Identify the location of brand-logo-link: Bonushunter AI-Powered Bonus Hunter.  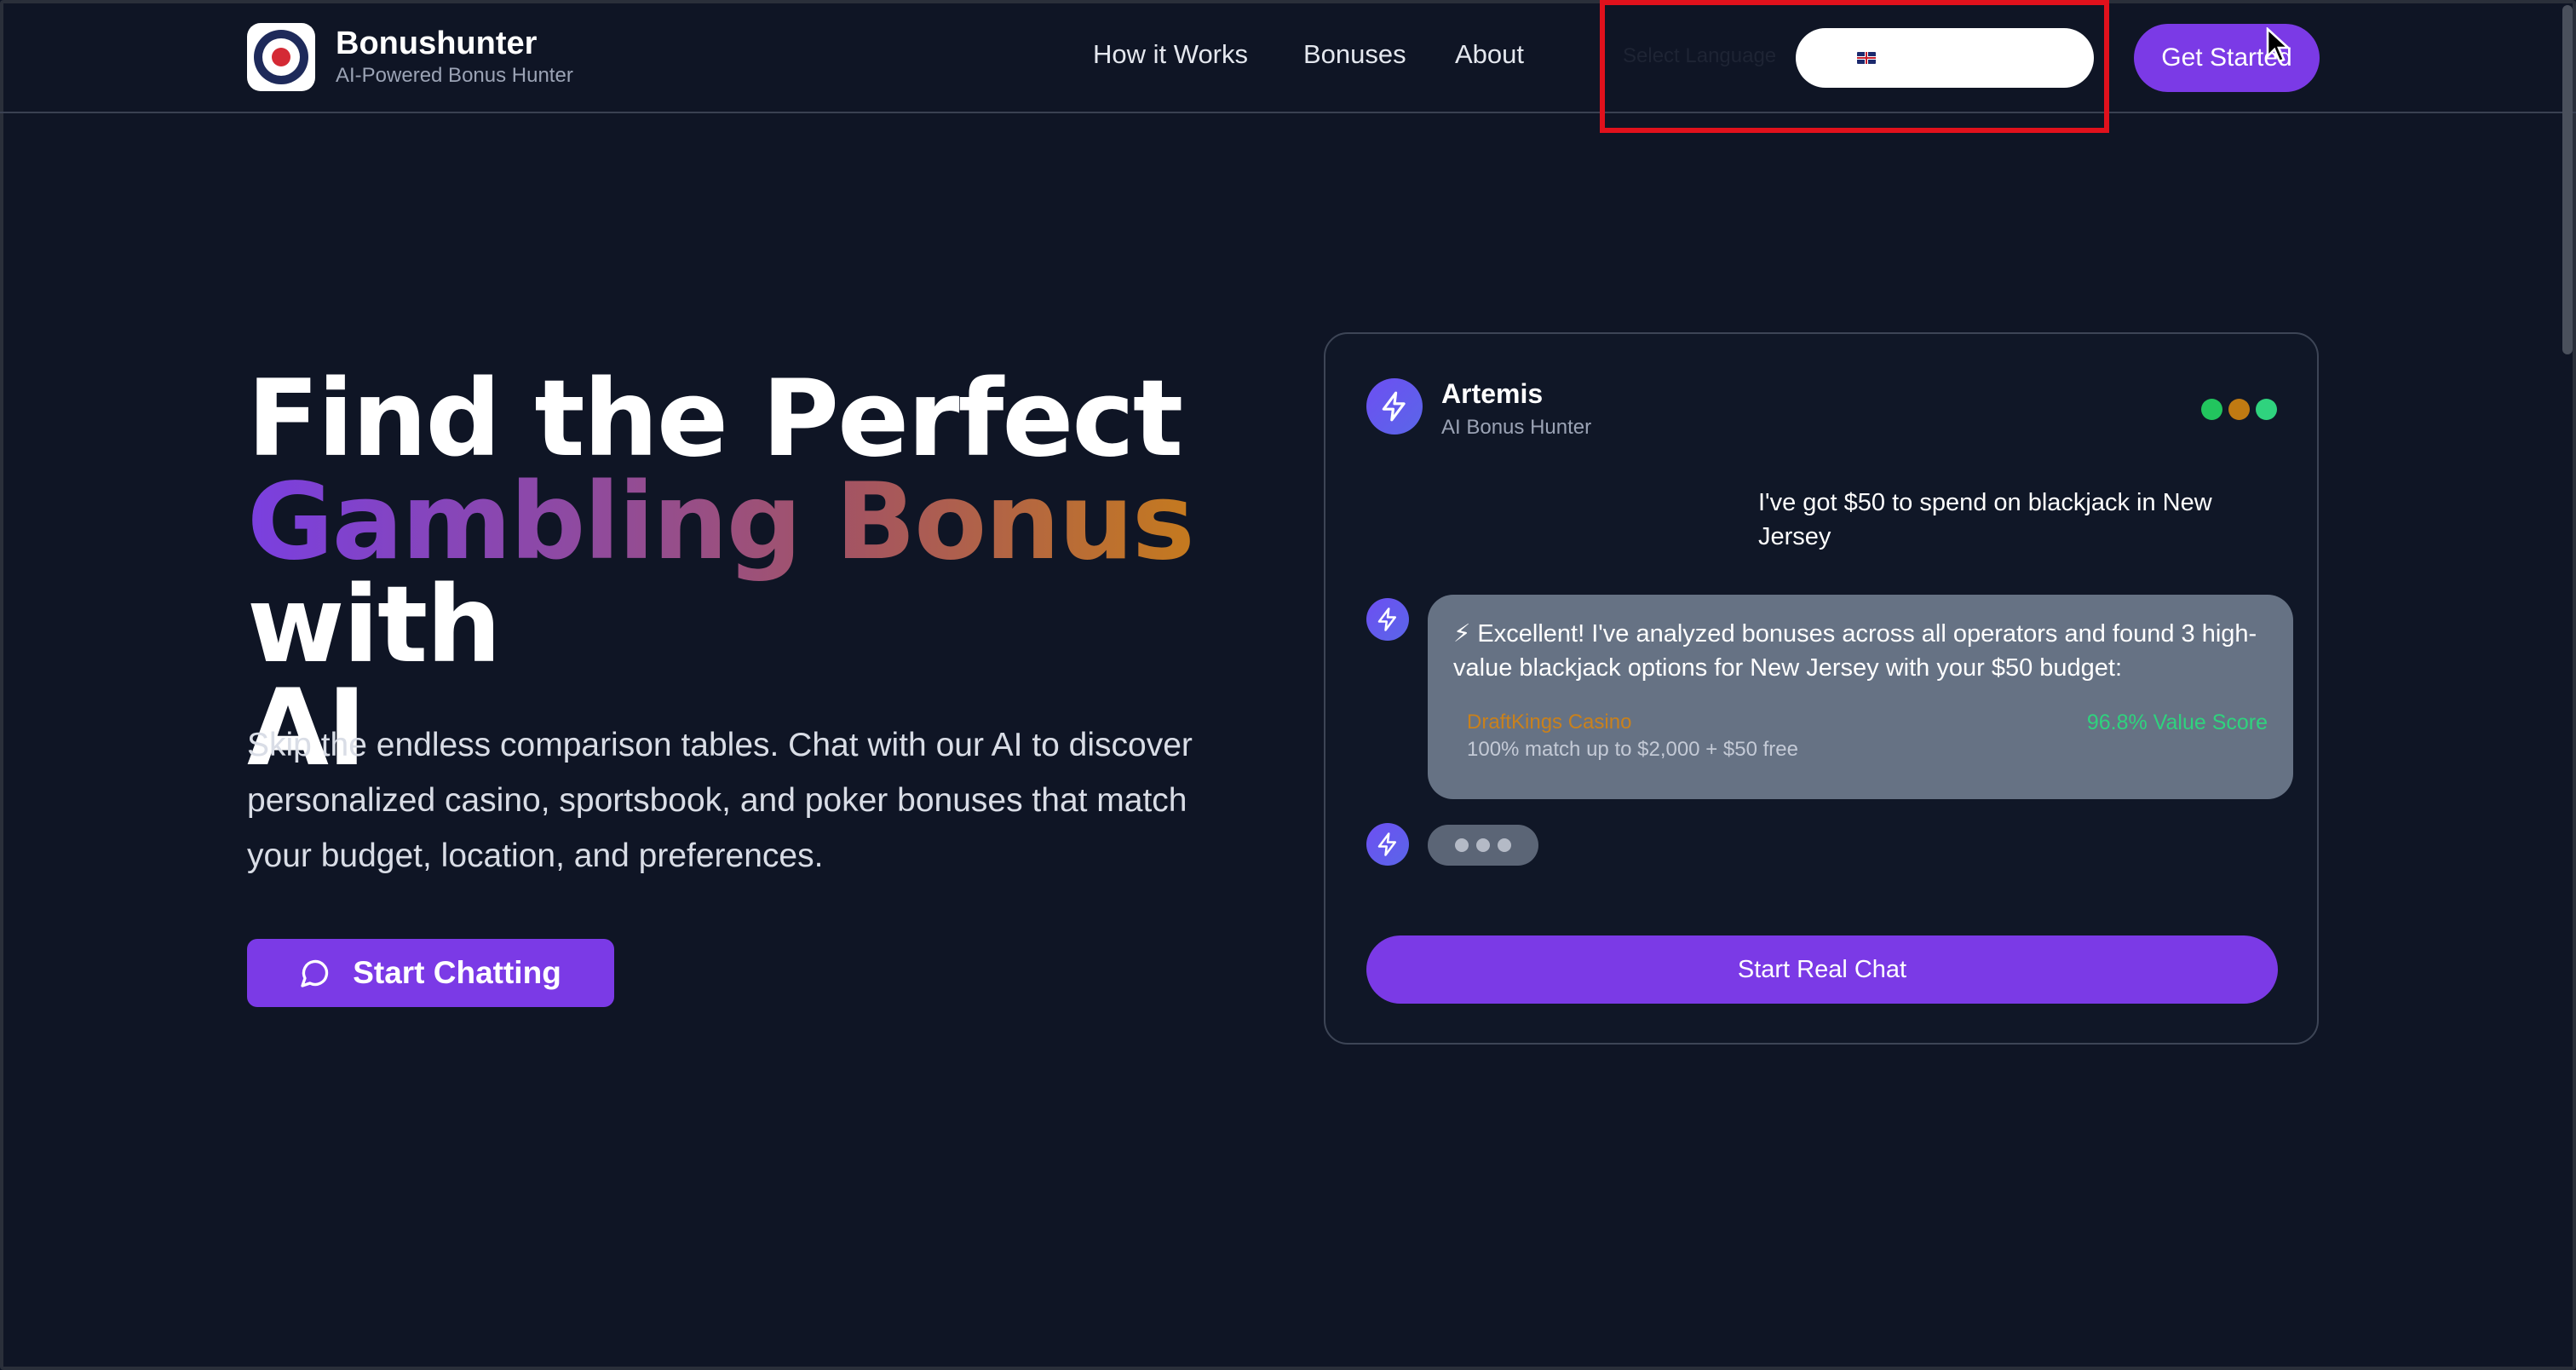
(410, 57).